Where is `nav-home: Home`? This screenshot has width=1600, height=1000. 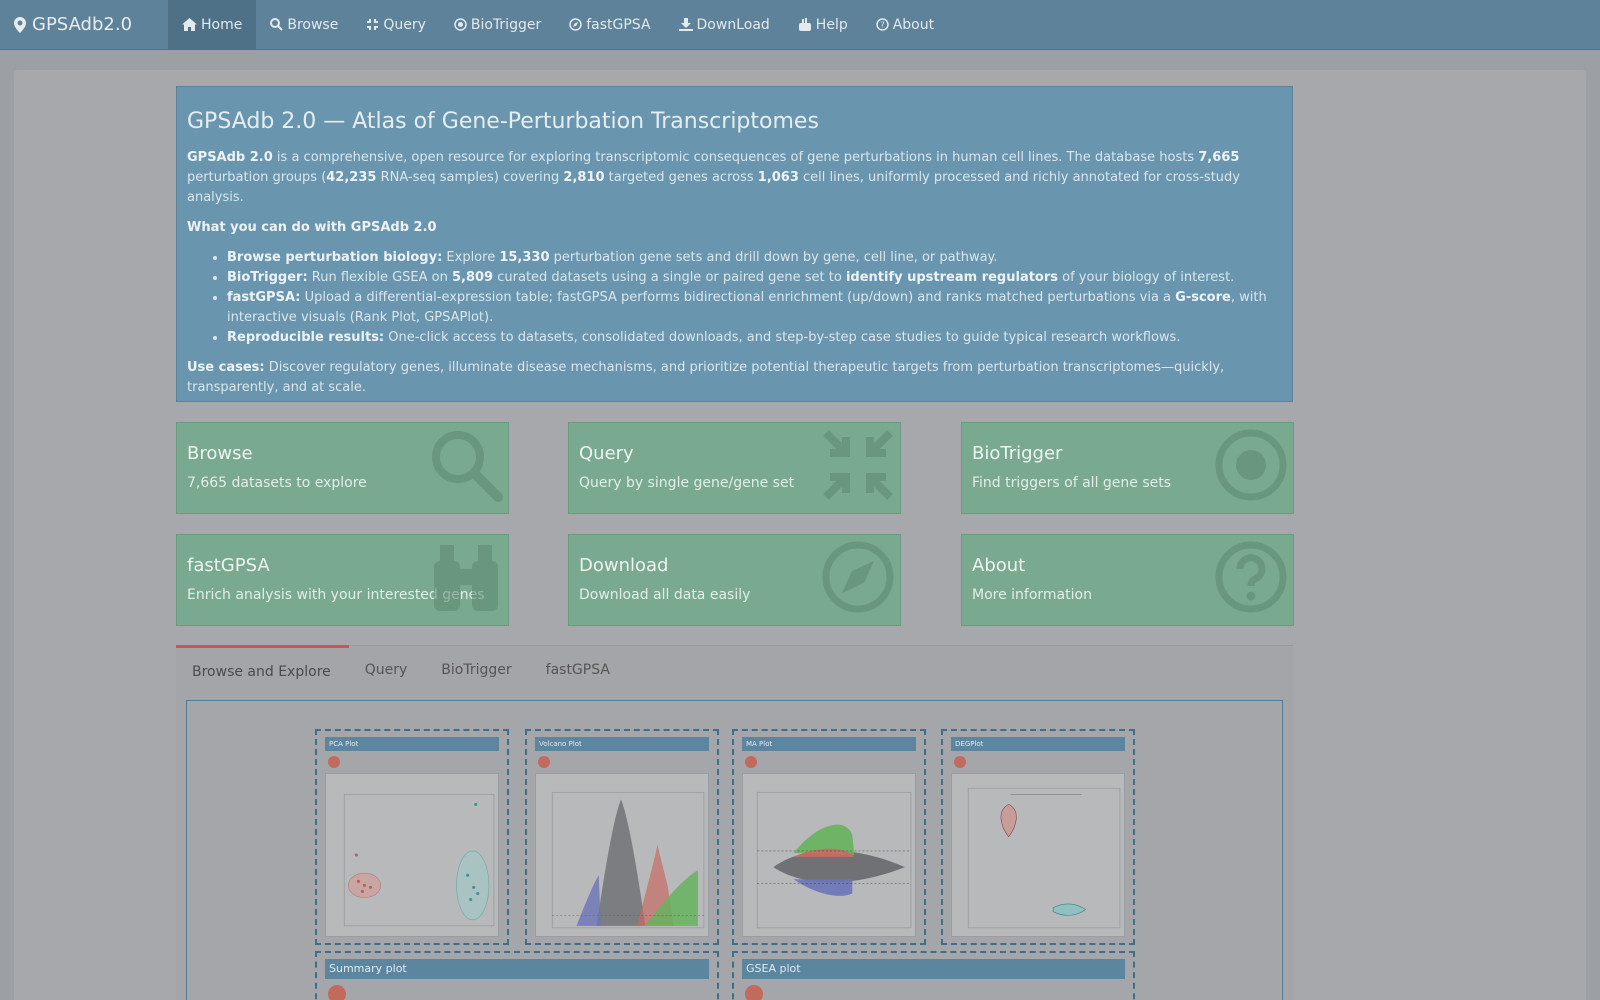 nav-home: Home is located at coordinates (212, 24).